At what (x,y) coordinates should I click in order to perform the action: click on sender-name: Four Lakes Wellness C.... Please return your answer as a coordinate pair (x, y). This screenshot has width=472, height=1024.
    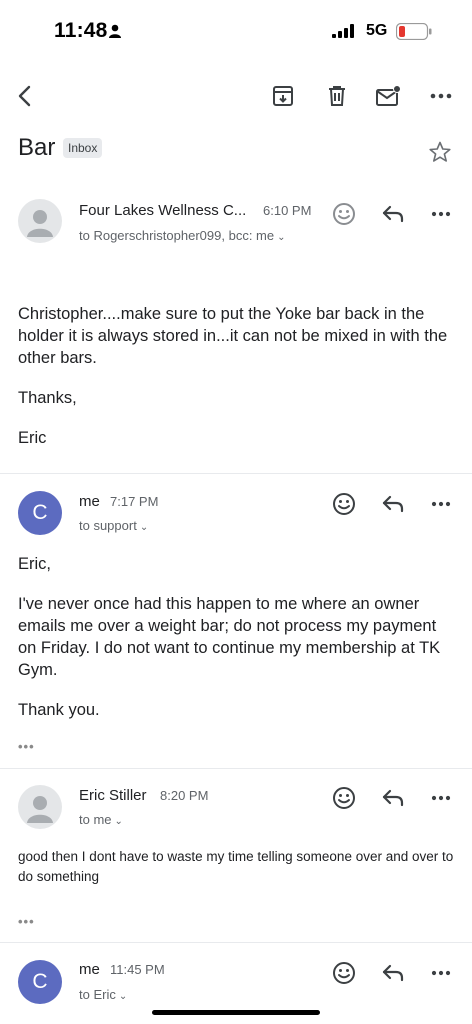
    Looking at the image, I should click on (163, 210).